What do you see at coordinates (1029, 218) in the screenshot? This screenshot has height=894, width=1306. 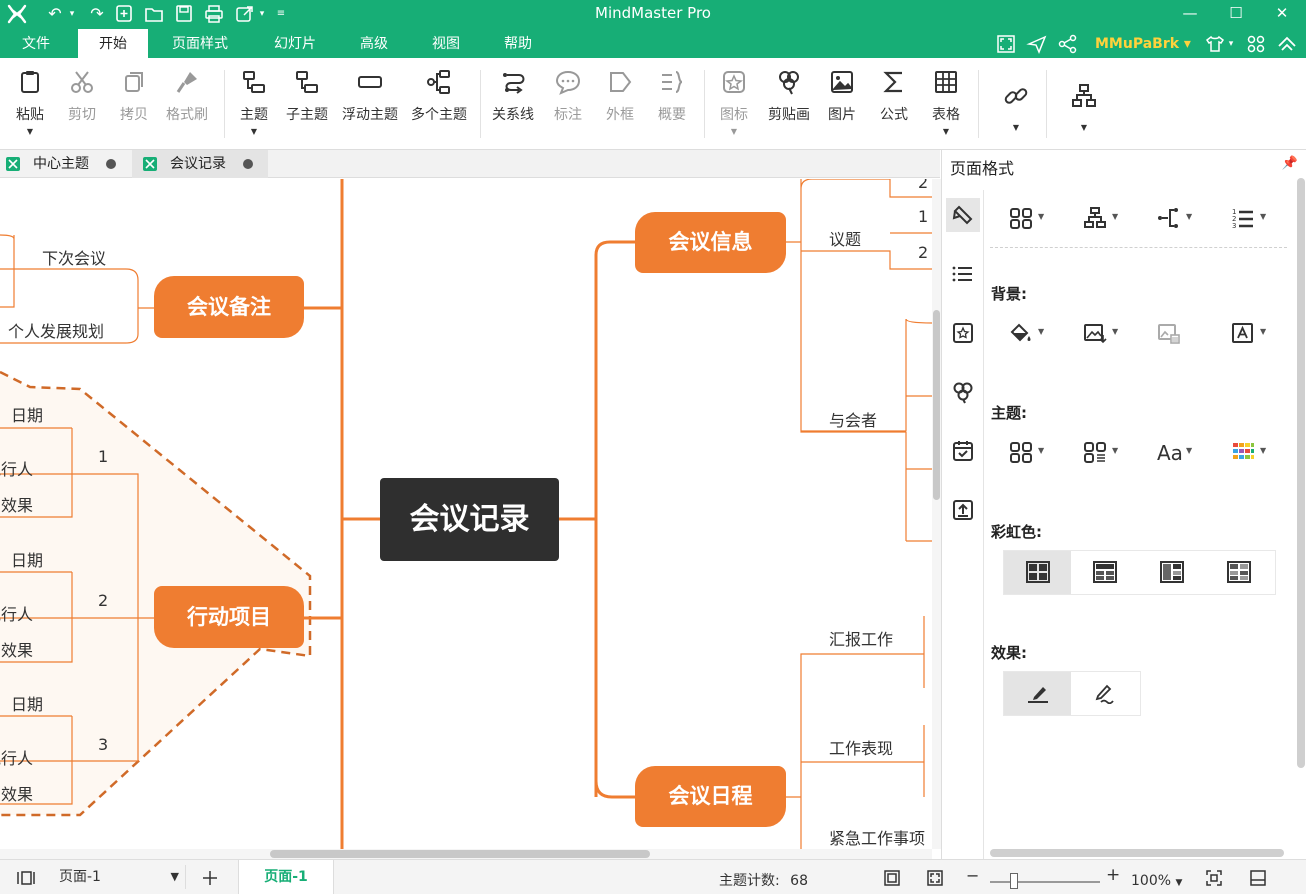 I see `layout-style-button: ▼` at bounding box center [1029, 218].